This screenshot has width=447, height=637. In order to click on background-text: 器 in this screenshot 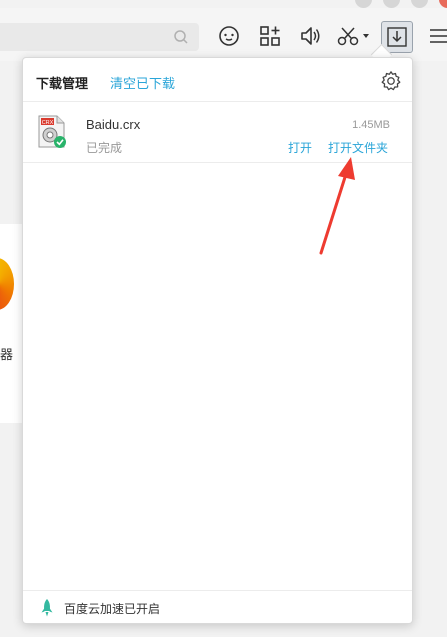, I will do `click(7, 354)`.